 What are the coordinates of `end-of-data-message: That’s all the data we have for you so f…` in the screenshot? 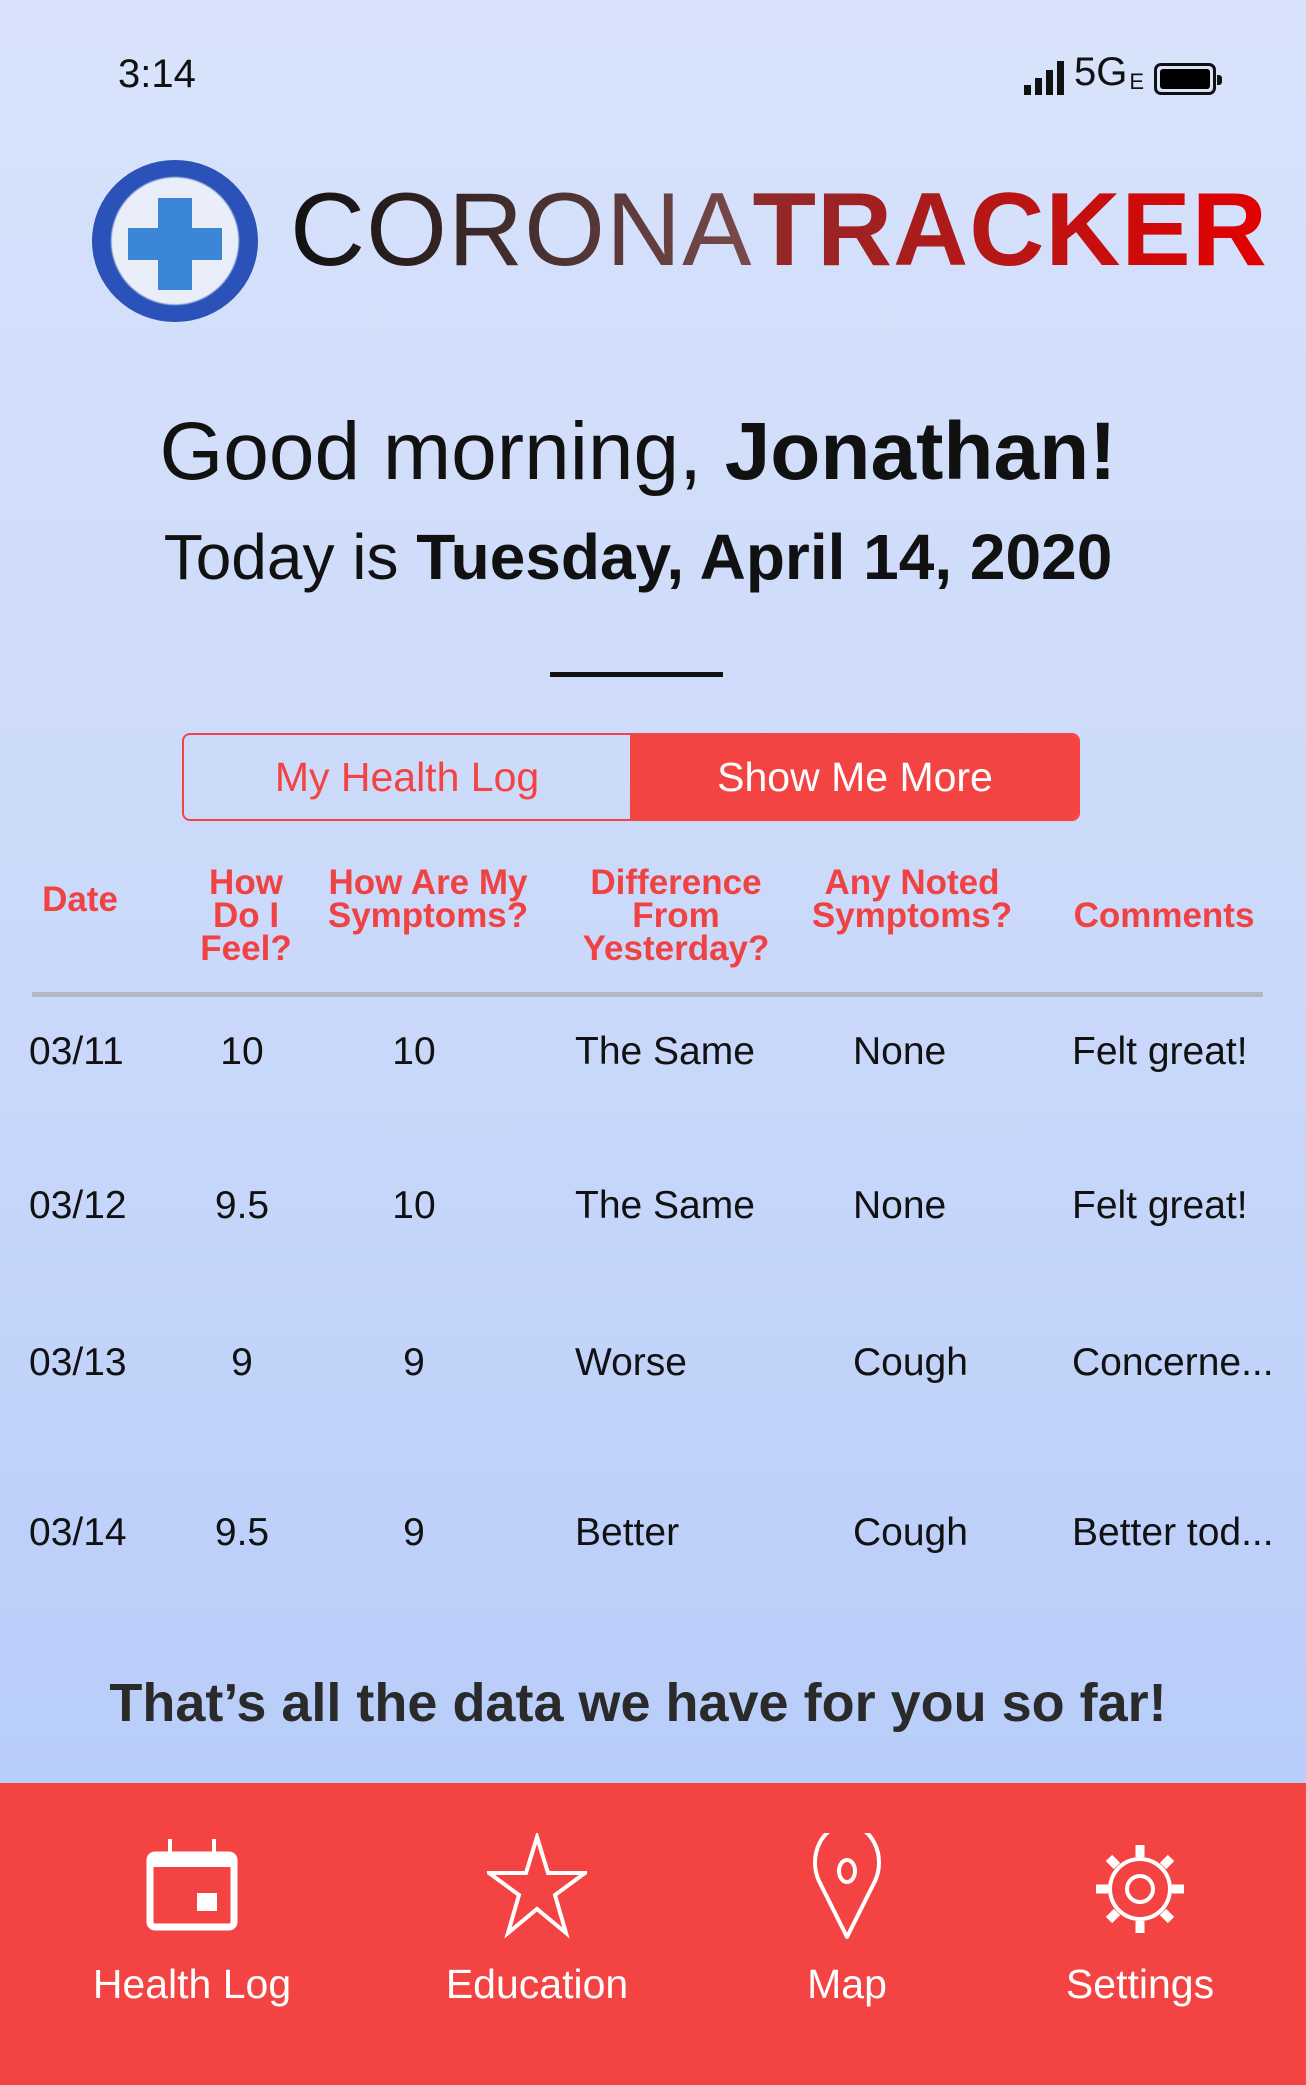 It's located at (638, 1703).